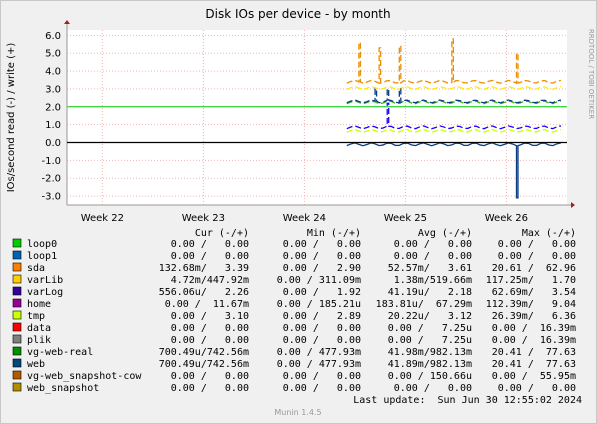 The image size is (597, 424). What do you see at coordinates (534, 340) in the screenshot?
I see `legend-max-plik: 0.00 / 16.39m` at bounding box center [534, 340].